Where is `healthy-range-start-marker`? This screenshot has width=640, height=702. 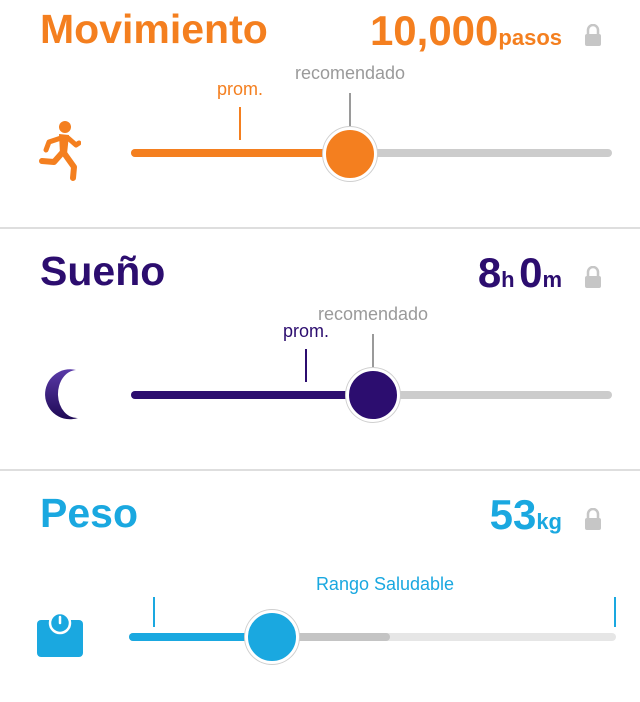
healthy-range-start-marker is located at coordinates (154, 612).